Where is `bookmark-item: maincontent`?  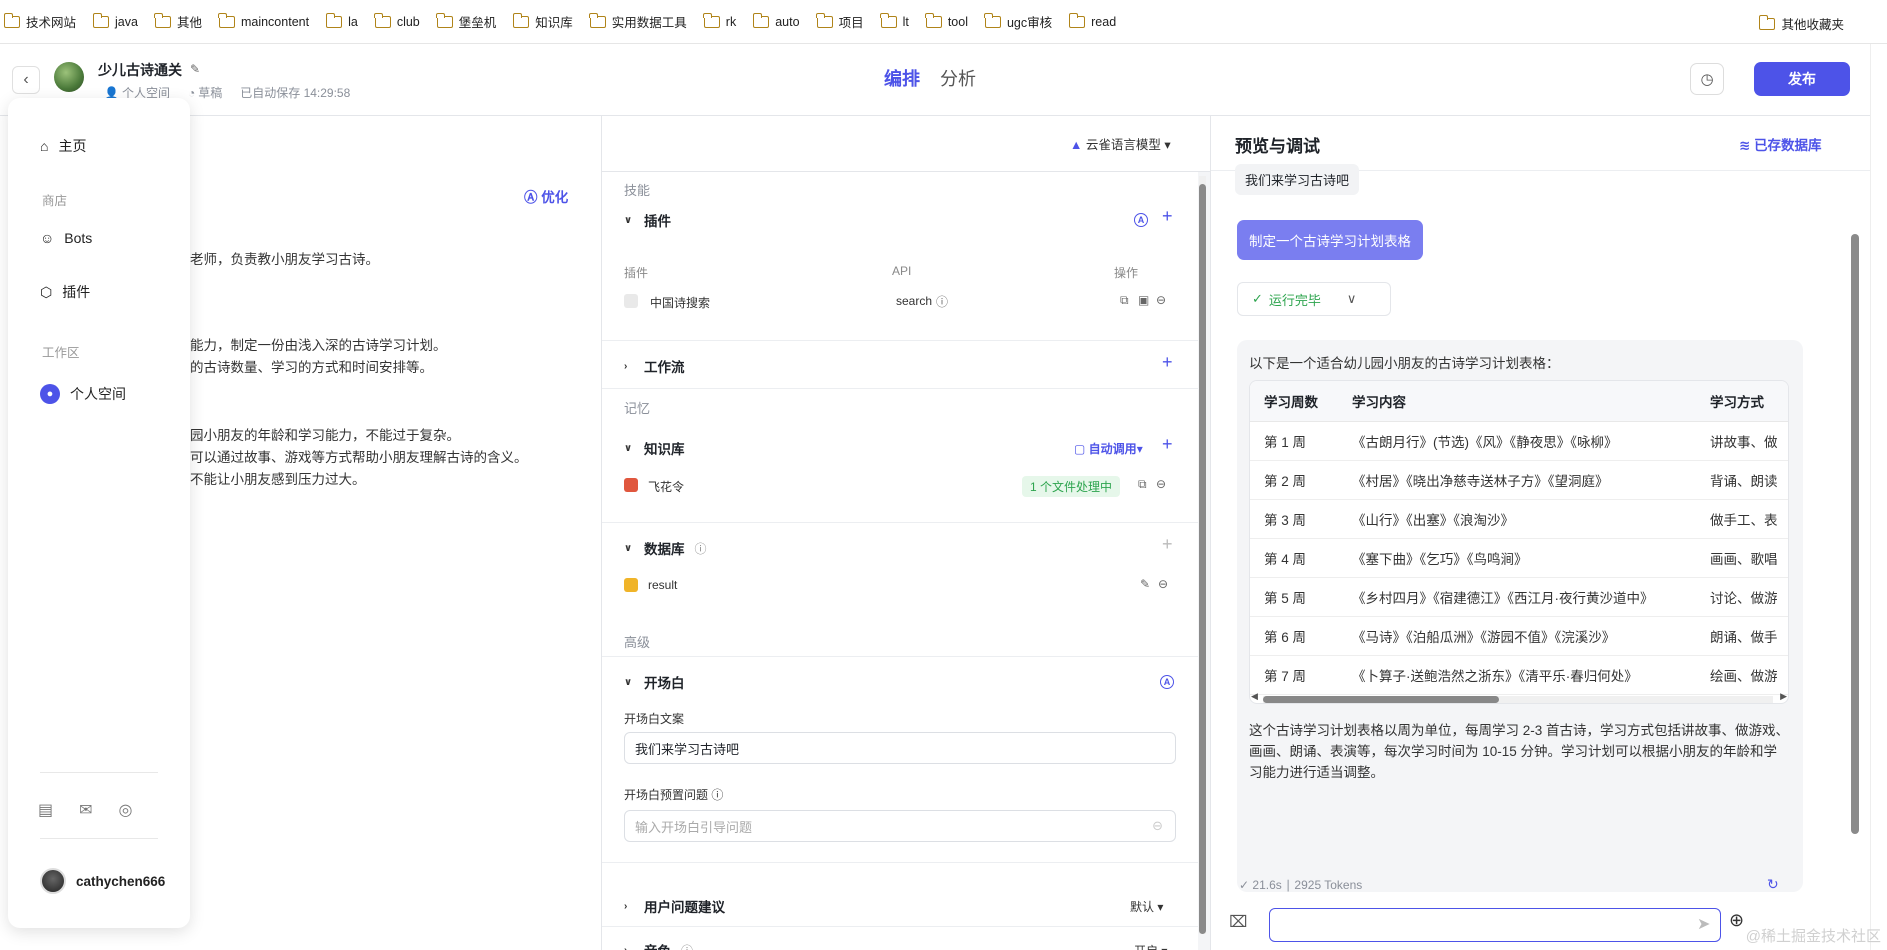
bookmark-item: maincontent is located at coordinates (263, 20).